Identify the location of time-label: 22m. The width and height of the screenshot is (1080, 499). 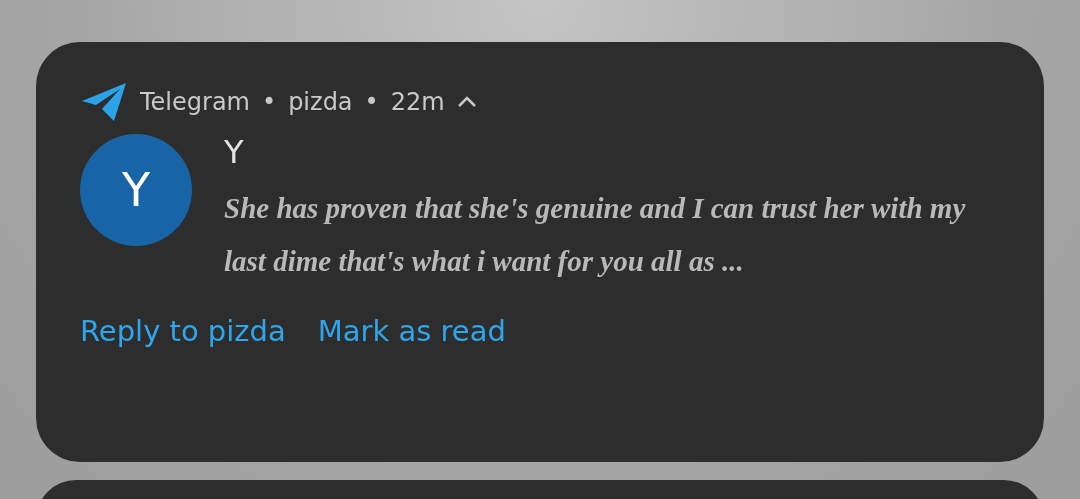
(417, 102).